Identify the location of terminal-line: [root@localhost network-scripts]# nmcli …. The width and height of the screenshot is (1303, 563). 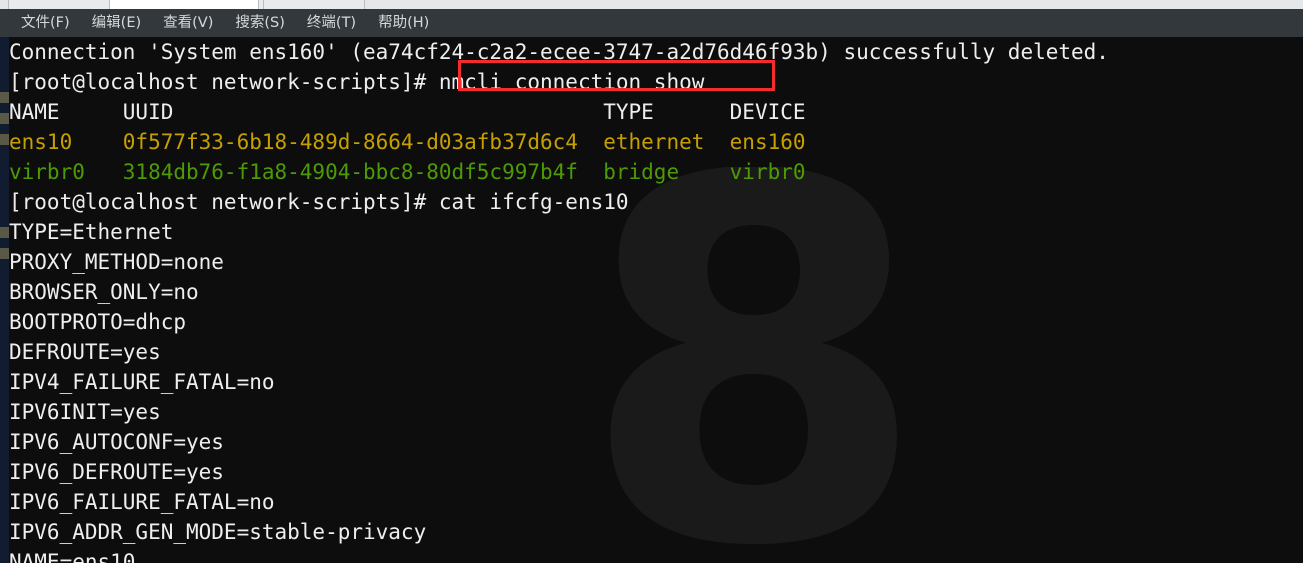
(357, 82).